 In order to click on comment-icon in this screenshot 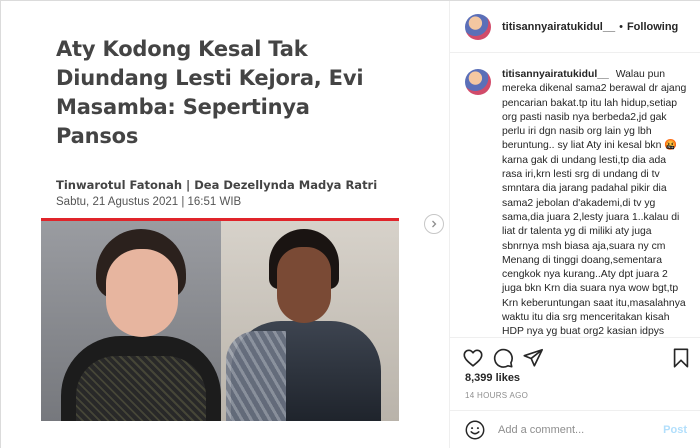, I will do `click(503, 358)`.